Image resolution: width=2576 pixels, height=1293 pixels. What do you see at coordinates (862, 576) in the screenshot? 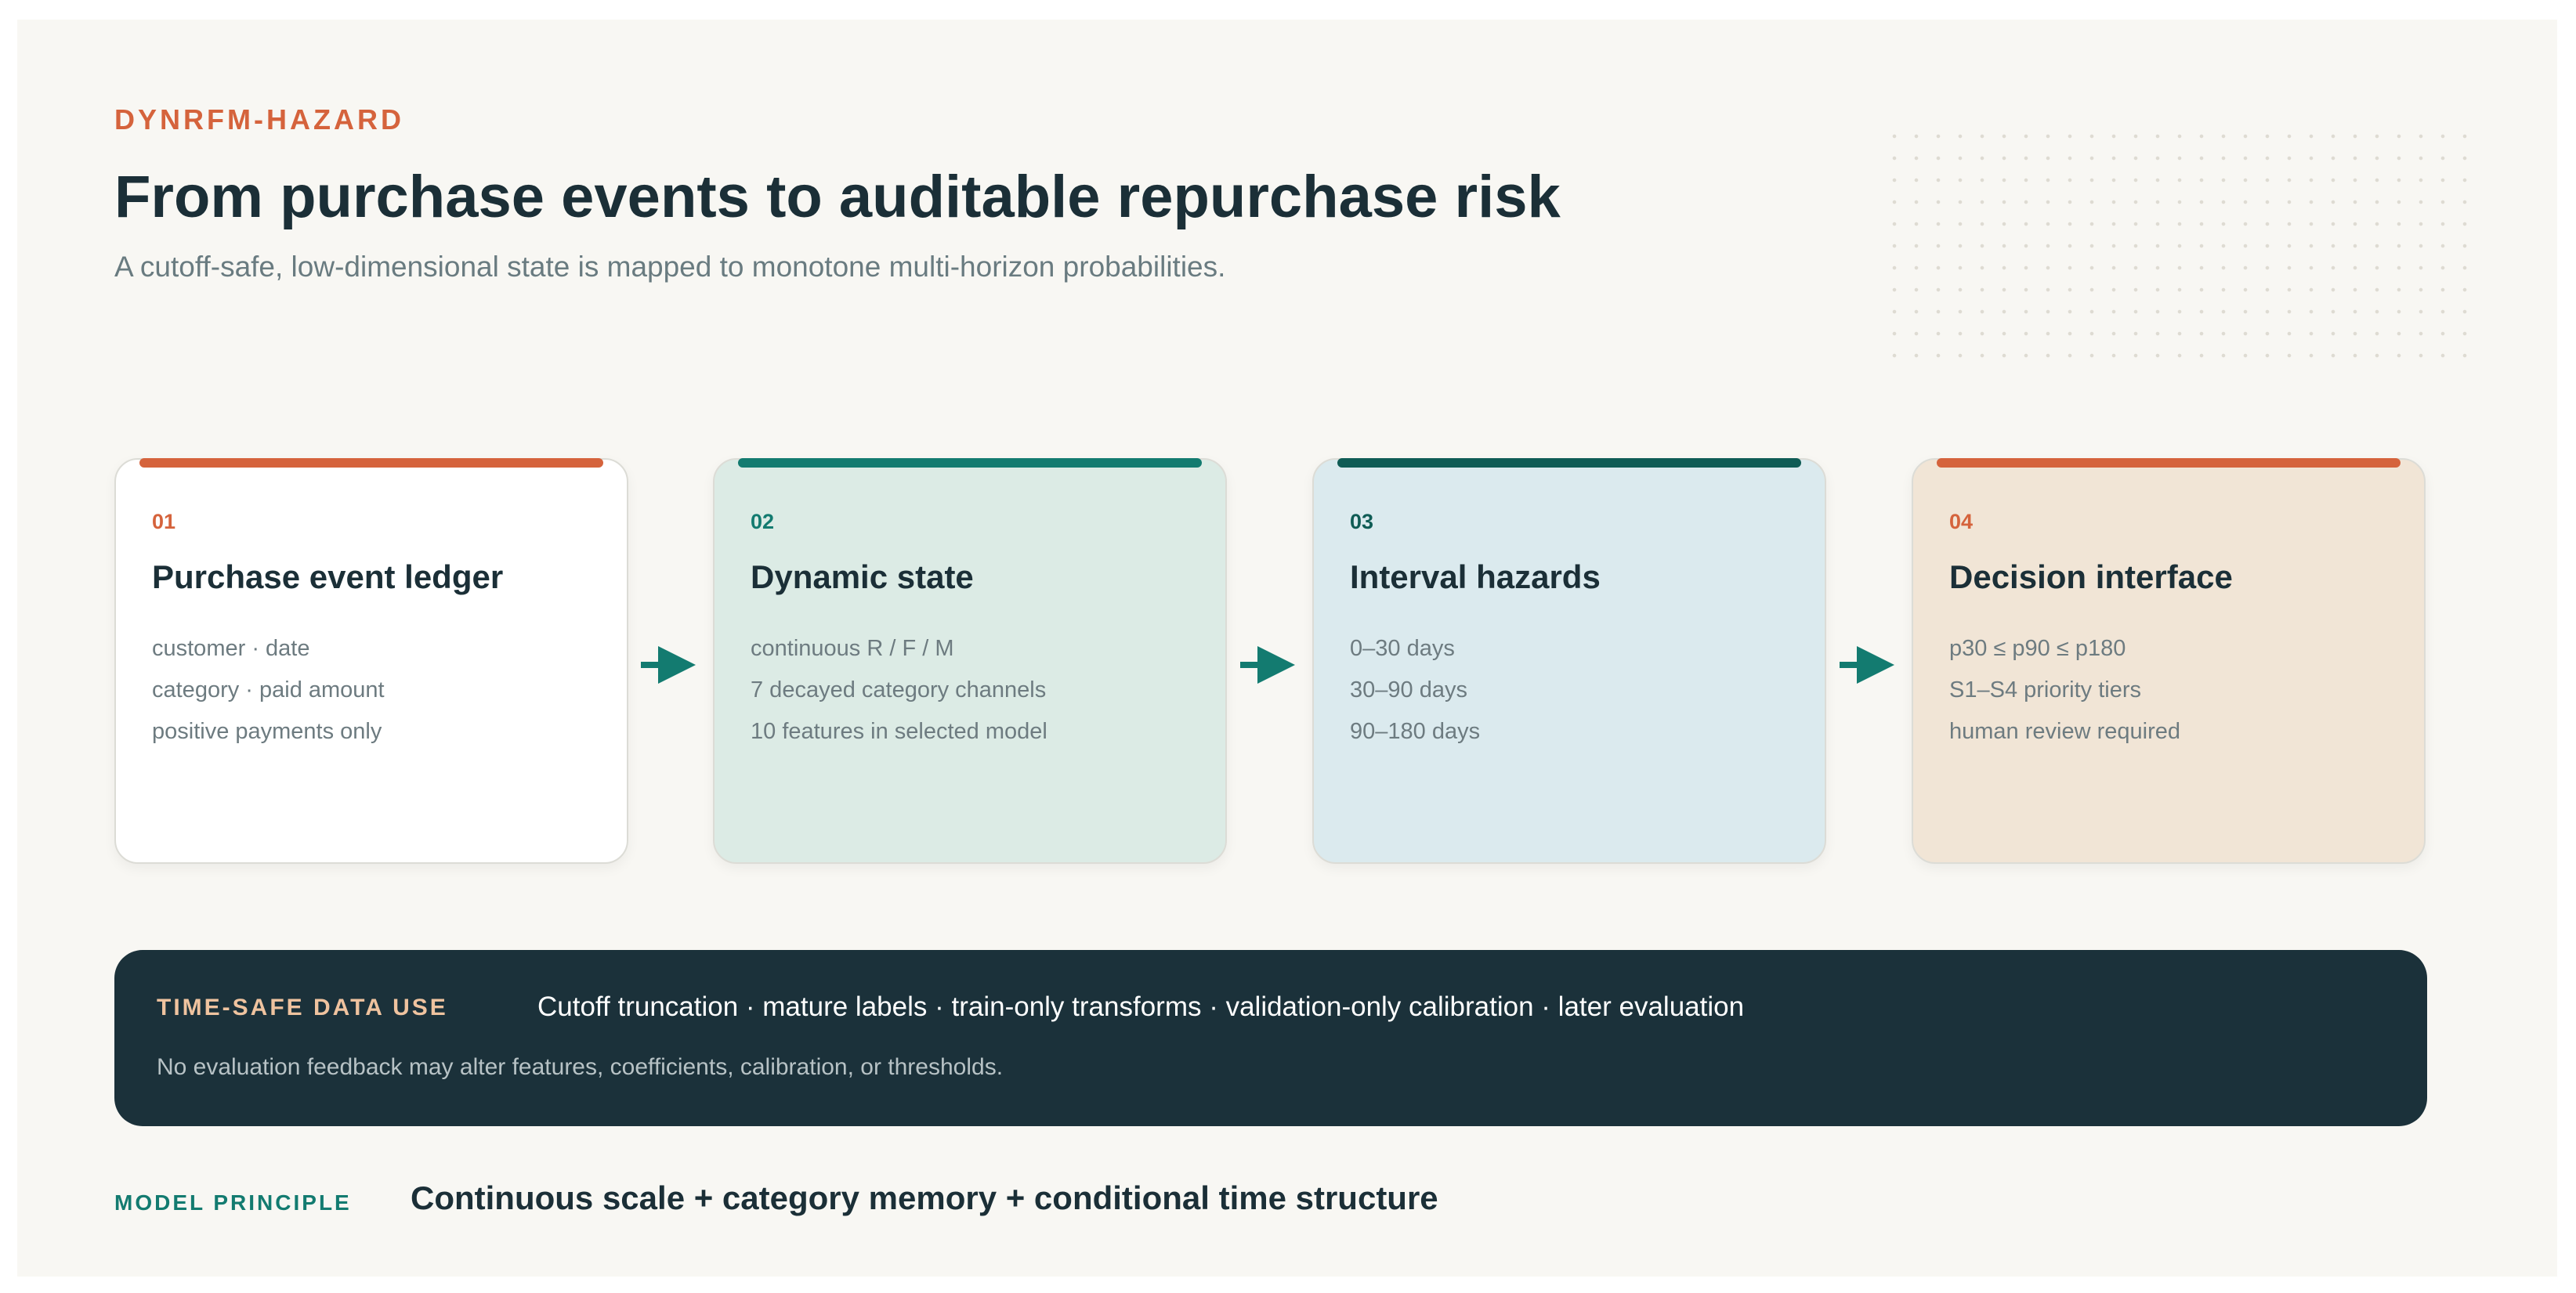
I see `step-title: Dynamic state` at bounding box center [862, 576].